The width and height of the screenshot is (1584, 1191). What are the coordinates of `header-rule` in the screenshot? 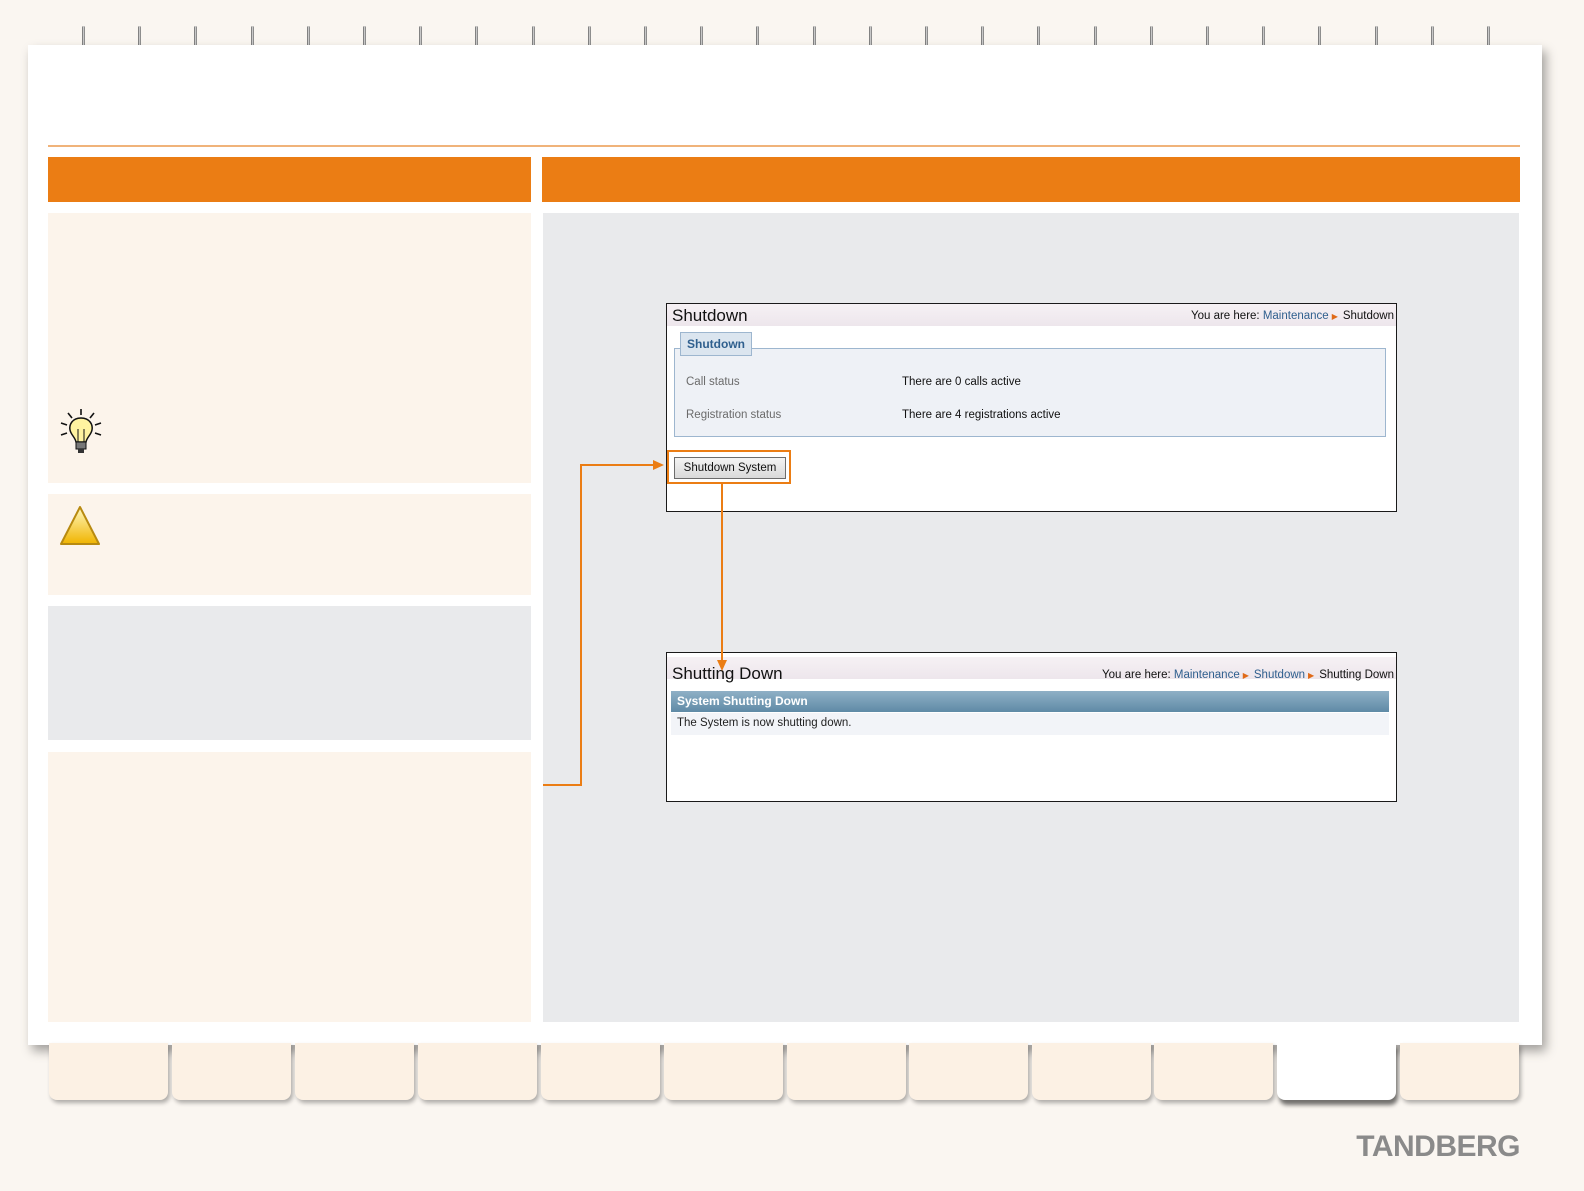 It's located at (784, 146).